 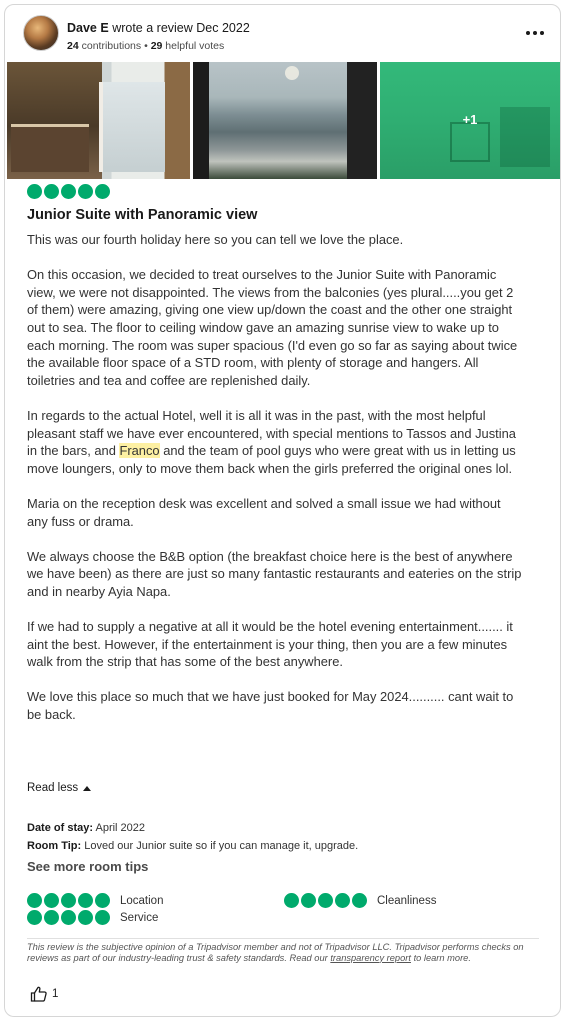 What do you see at coordinates (120, 828) in the screenshot?
I see `date-of-stay-value: April 2022` at bounding box center [120, 828].